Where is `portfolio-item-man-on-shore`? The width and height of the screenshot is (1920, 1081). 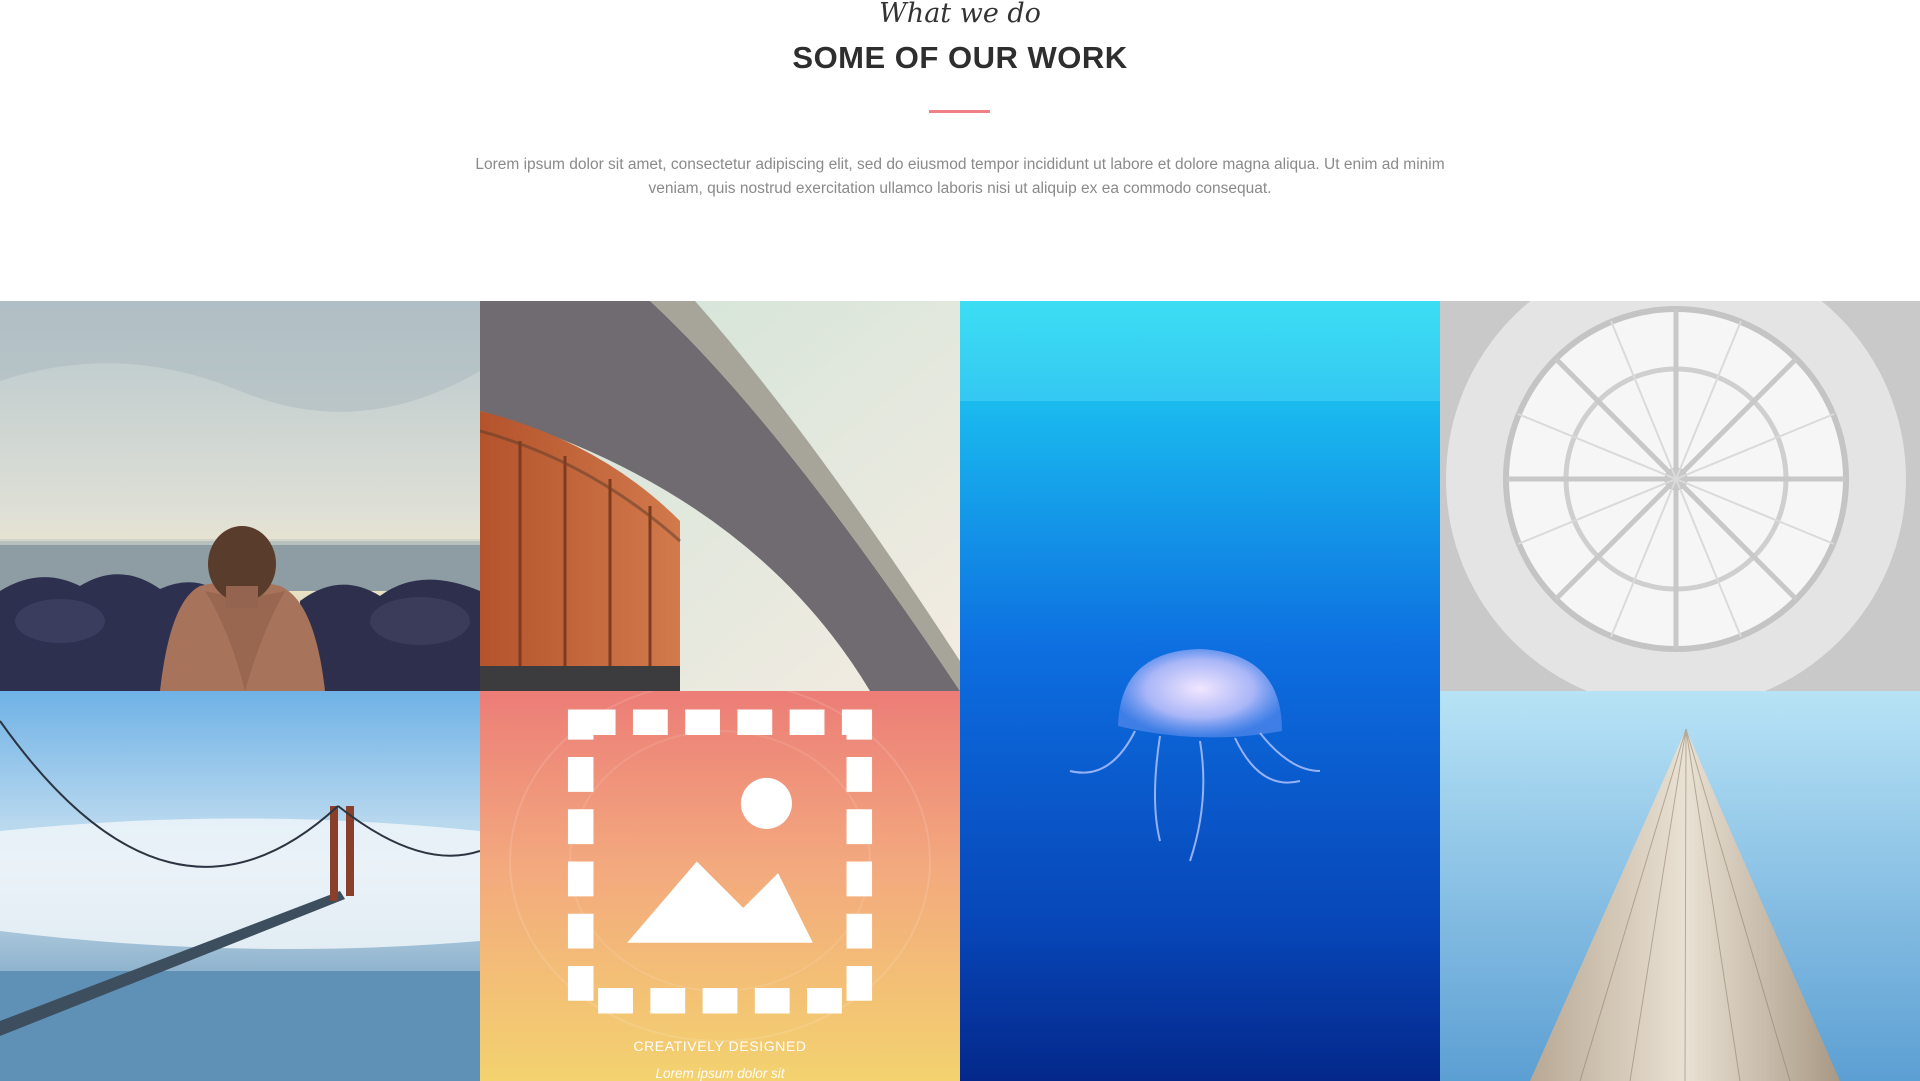
portfolio-item-man-on-shore is located at coordinates (240, 496).